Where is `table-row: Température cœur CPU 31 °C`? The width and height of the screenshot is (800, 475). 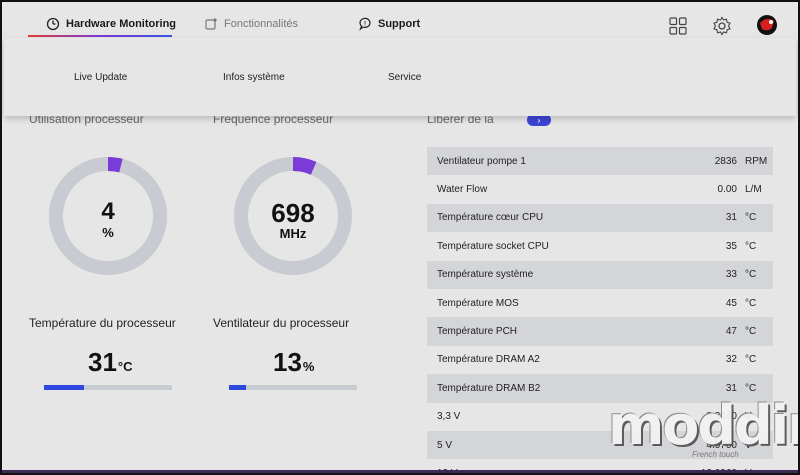
table-row: Température cœur CPU 31 °C is located at coordinates (600, 218).